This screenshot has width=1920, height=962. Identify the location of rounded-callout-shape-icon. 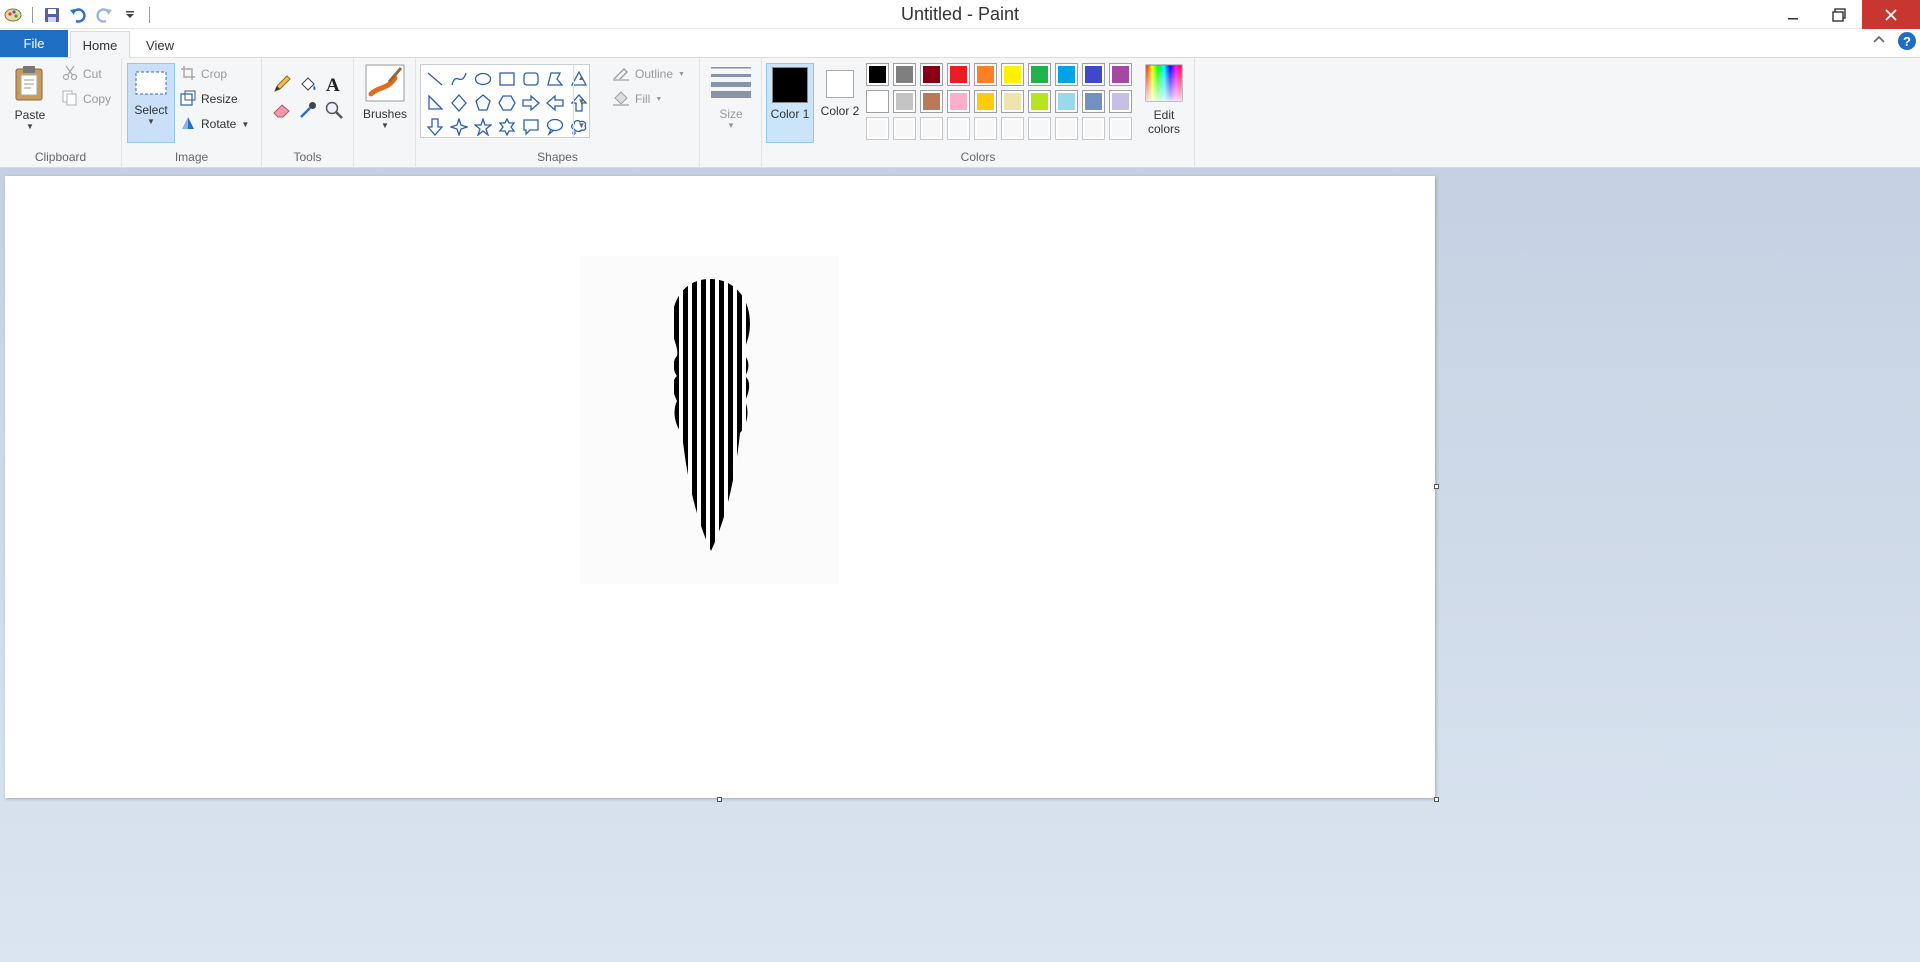
(531, 127).